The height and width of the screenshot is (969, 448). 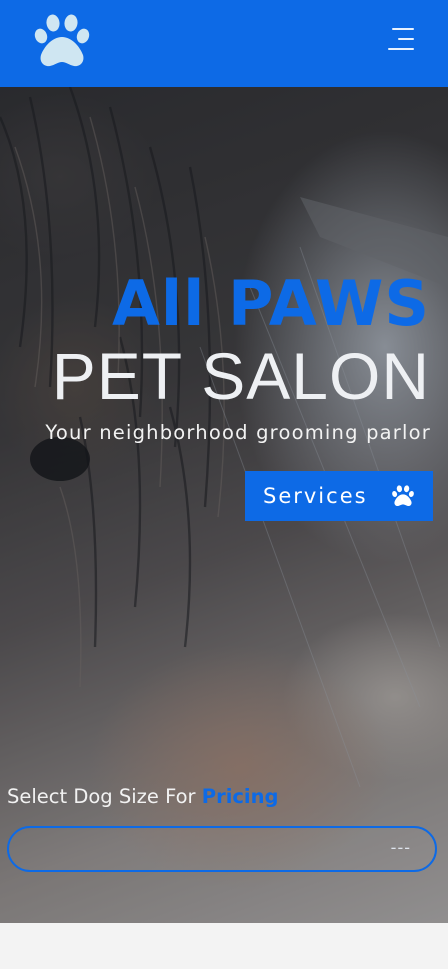 I want to click on services-button-label: Services, so click(x=315, y=496).